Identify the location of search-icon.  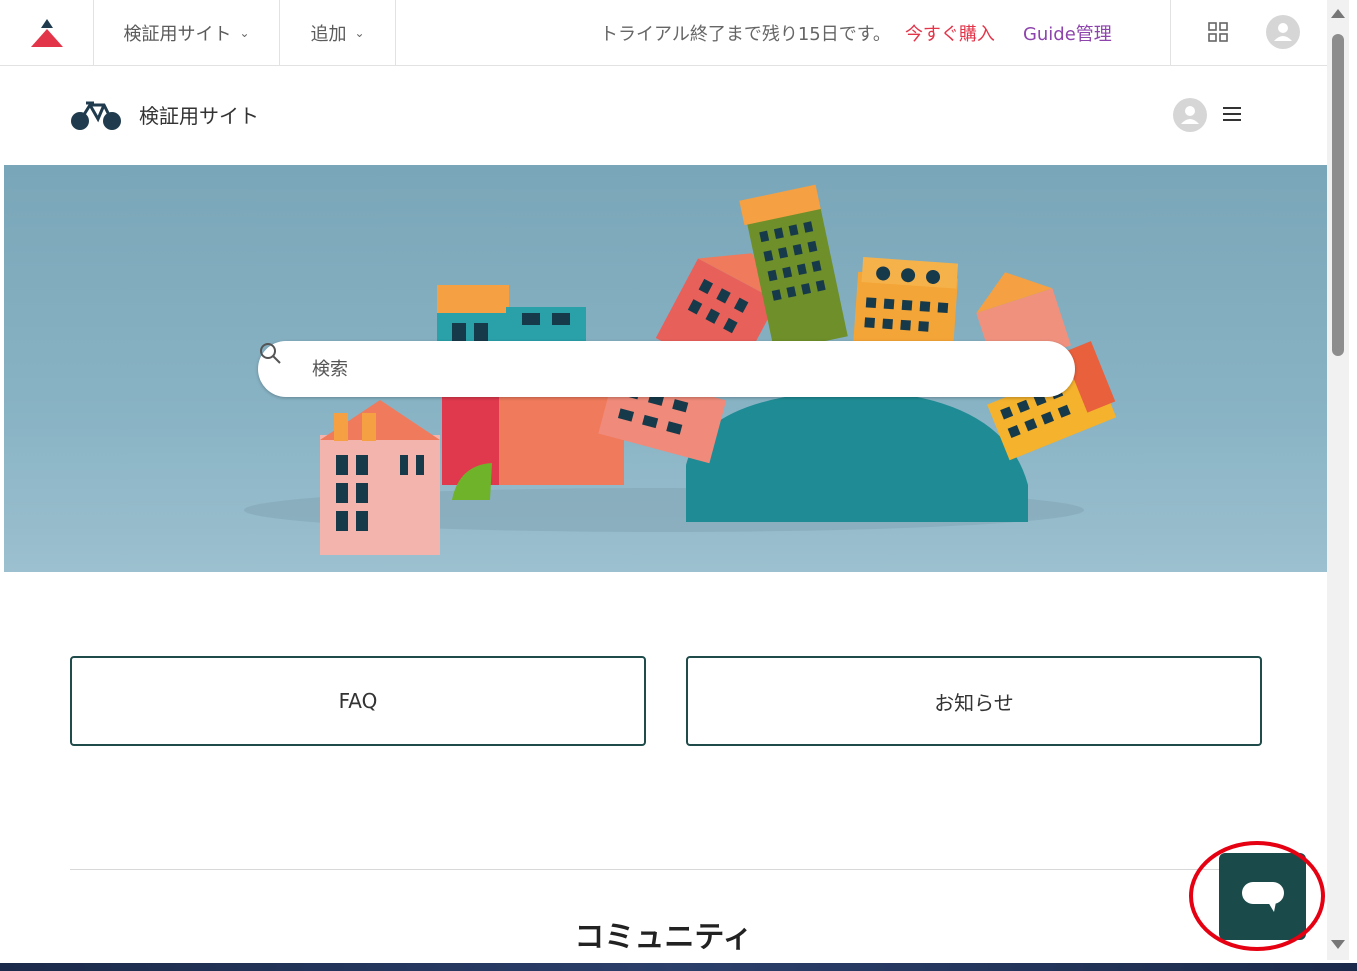
(270, 353).